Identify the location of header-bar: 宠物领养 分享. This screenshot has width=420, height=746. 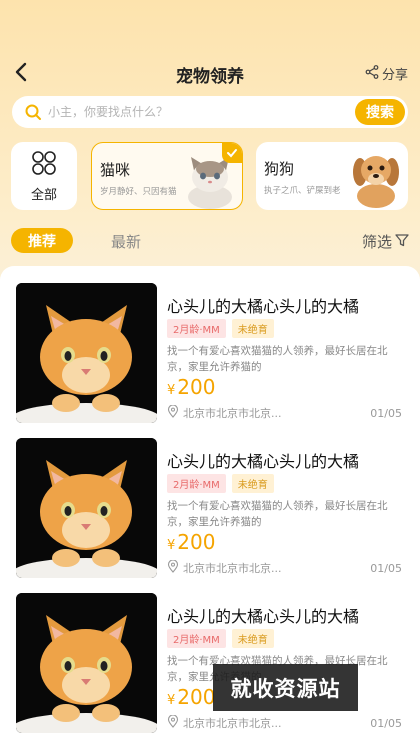
(210, 46).